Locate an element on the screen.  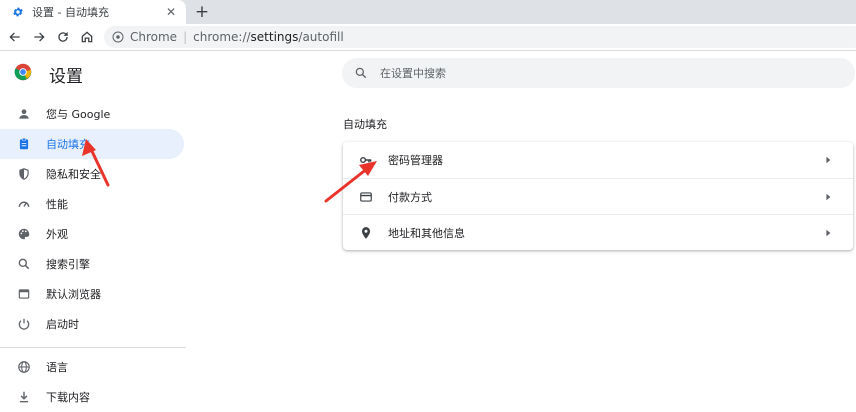
sidebar-item-label: 下载内容 is located at coordinates (68, 397).